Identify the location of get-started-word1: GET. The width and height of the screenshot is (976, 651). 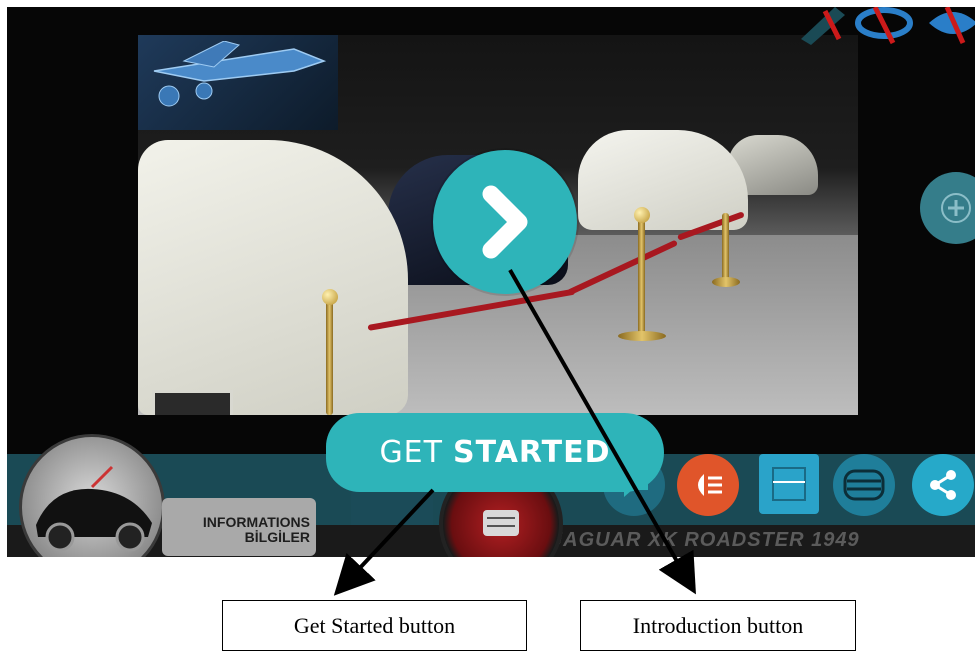
(411, 452).